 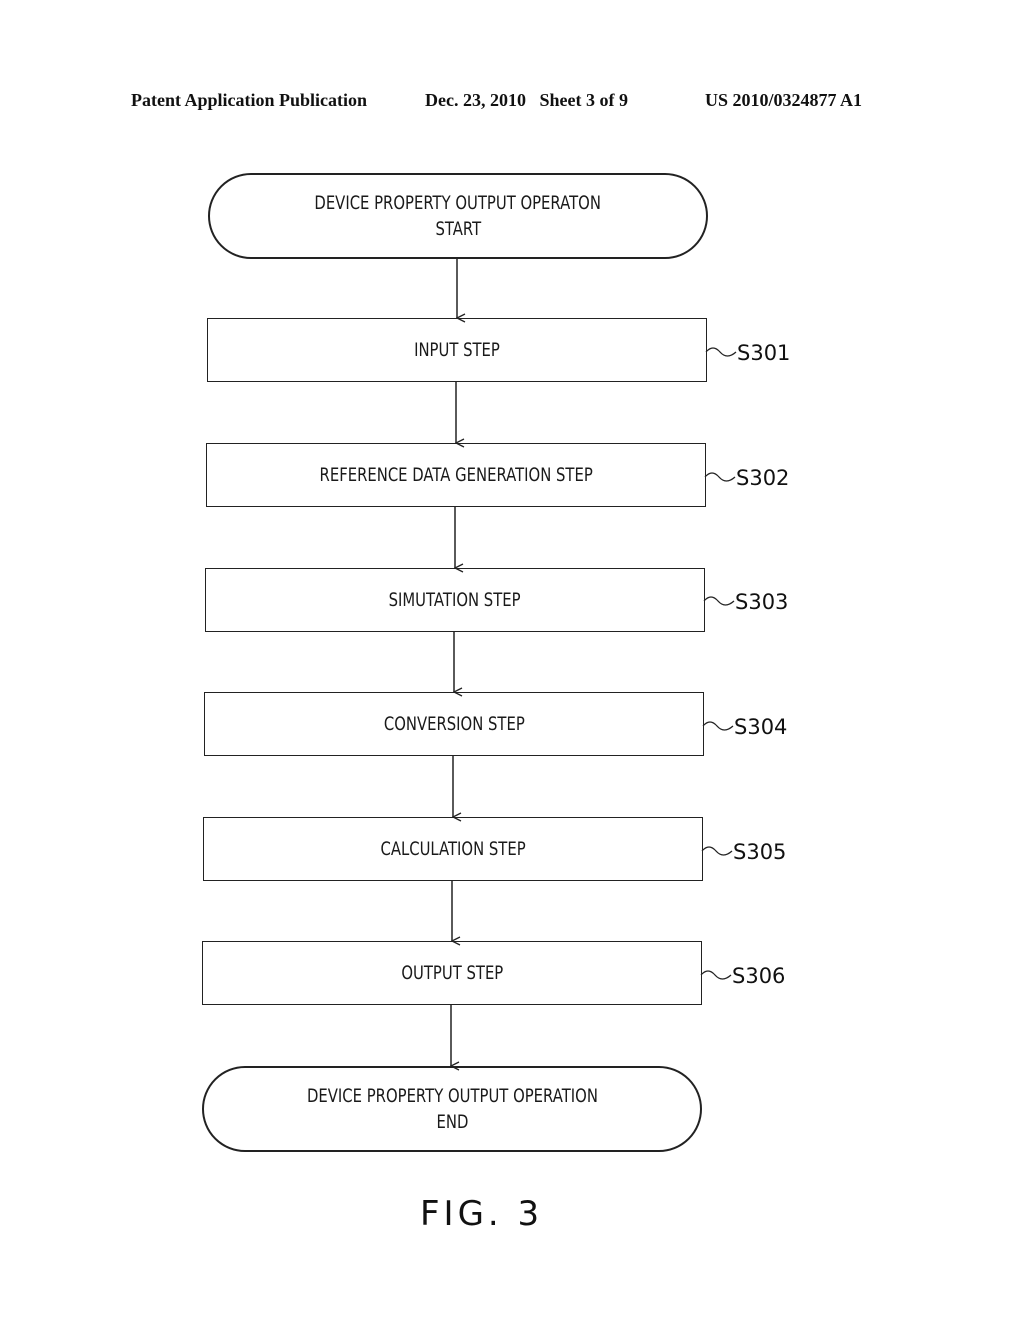 I want to click on step-box-s305: CALCULATION STEP, so click(x=453, y=849).